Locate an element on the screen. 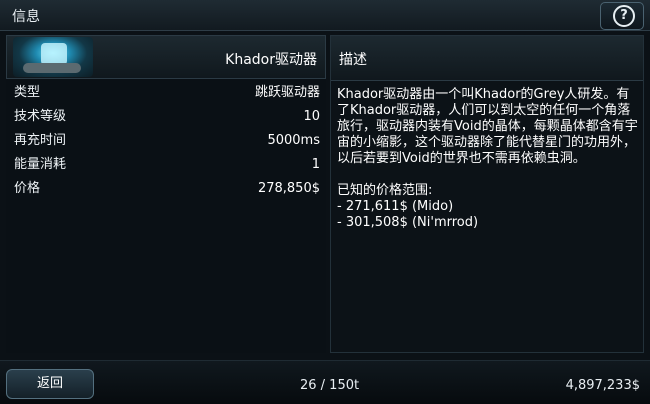 The width and height of the screenshot is (650, 404). help-button: ? is located at coordinates (622, 16).